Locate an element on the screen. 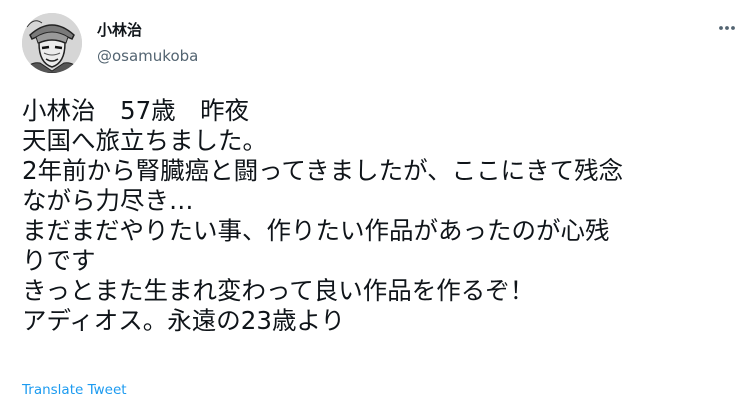 This screenshot has height=409, width=751. ellipsis-icon is located at coordinates (727, 28).